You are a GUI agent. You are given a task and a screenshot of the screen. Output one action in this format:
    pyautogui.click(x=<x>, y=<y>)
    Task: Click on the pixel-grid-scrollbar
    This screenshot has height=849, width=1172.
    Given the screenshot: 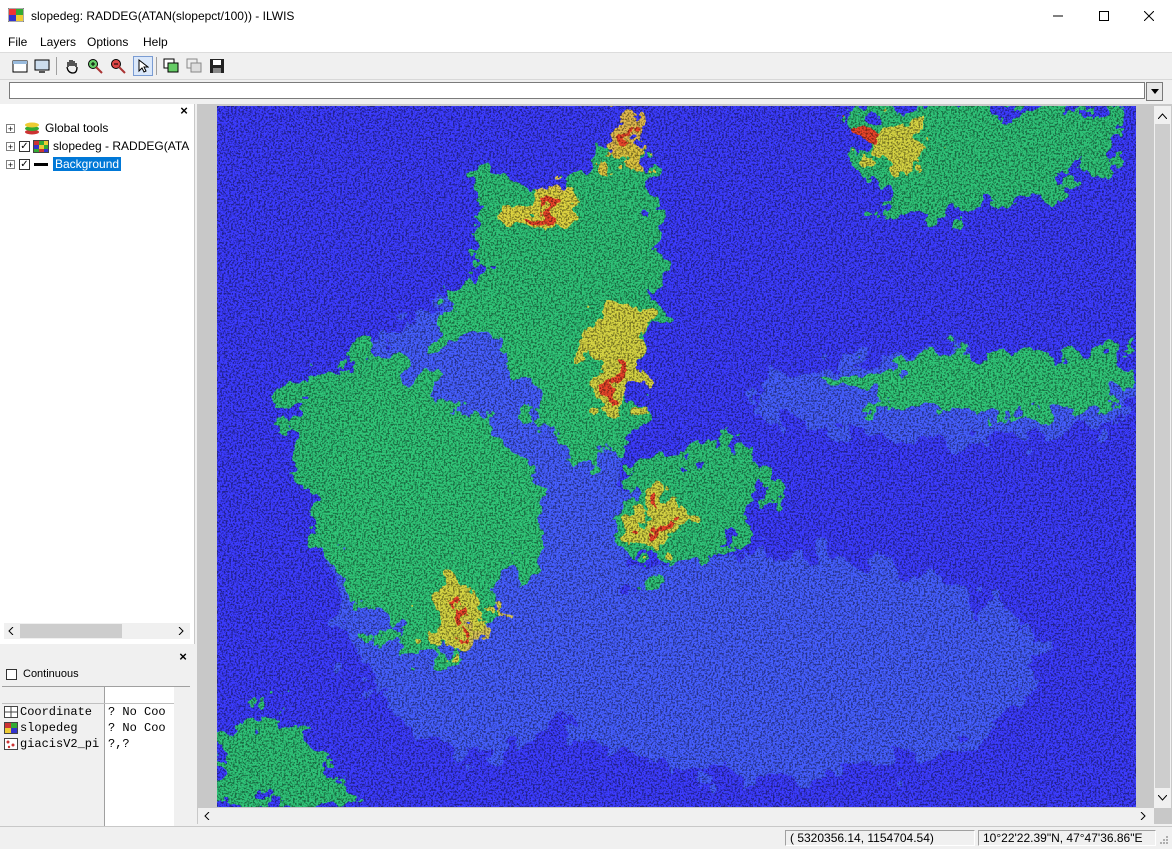 What is the action you would take?
    pyautogui.click(x=182, y=756)
    